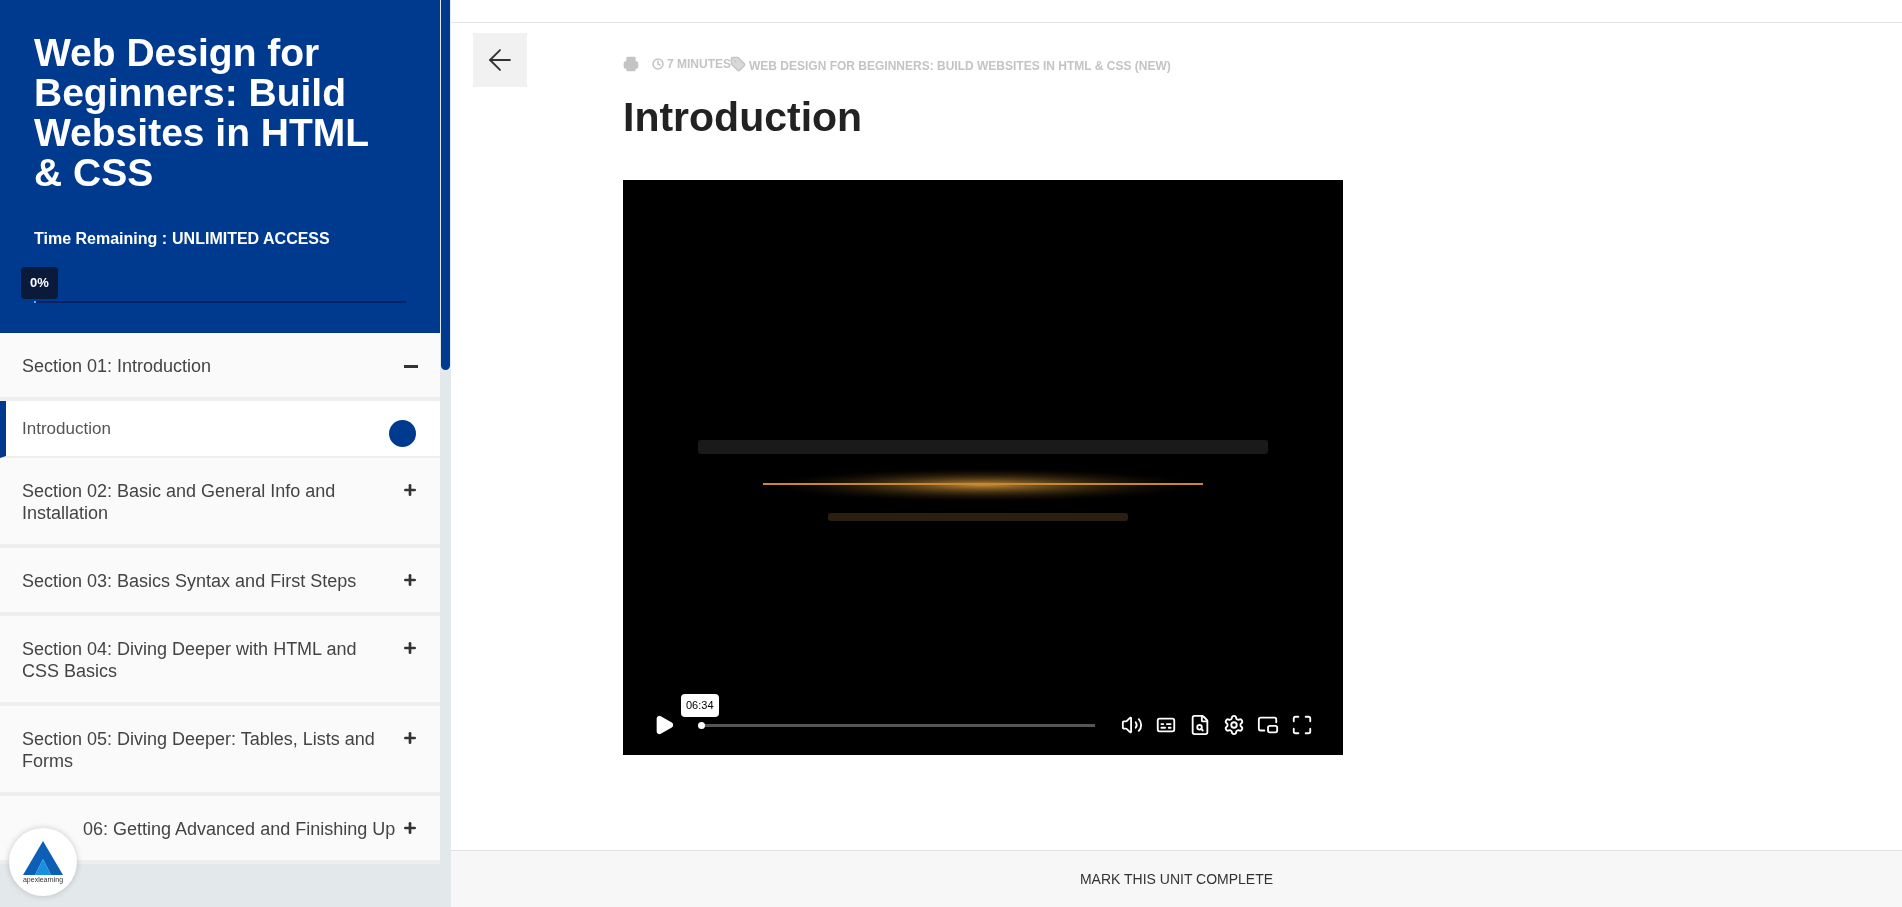 Image resolution: width=1902 pixels, height=907 pixels. Describe the element at coordinates (699, 64) in the screenshot. I see `duration-text: 7 MINUTES` at that location.